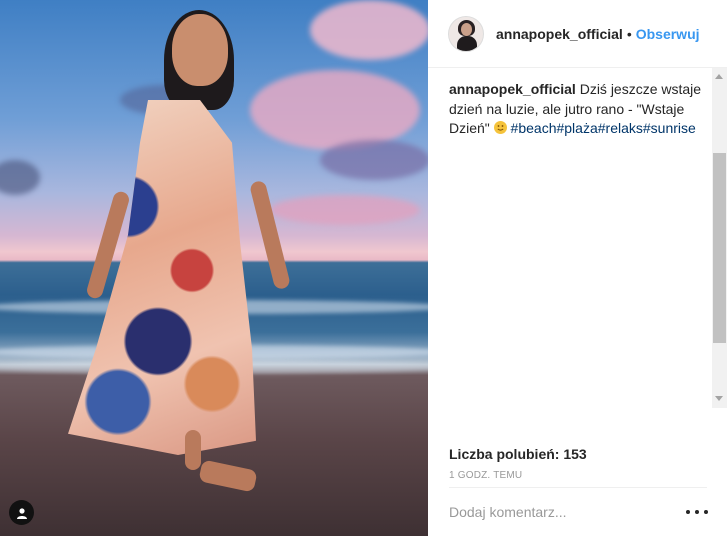 This screenshot has width=727, height=536. I want to click on divider, so click(578, 487).